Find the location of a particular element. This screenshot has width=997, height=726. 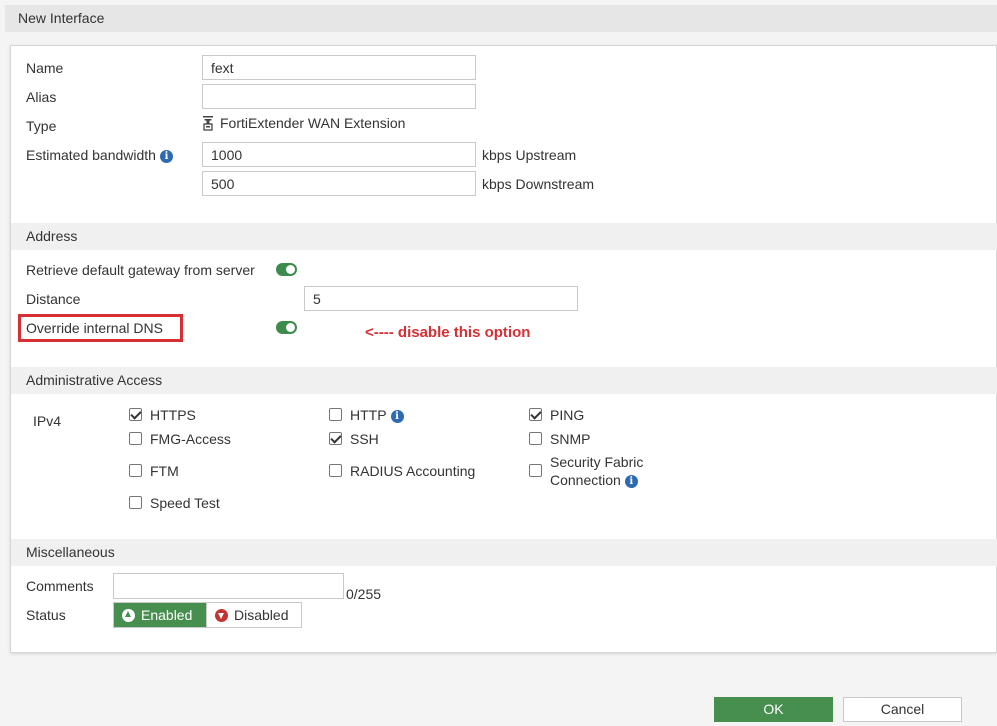

type-label: Type is located at coordinates (41, 126).